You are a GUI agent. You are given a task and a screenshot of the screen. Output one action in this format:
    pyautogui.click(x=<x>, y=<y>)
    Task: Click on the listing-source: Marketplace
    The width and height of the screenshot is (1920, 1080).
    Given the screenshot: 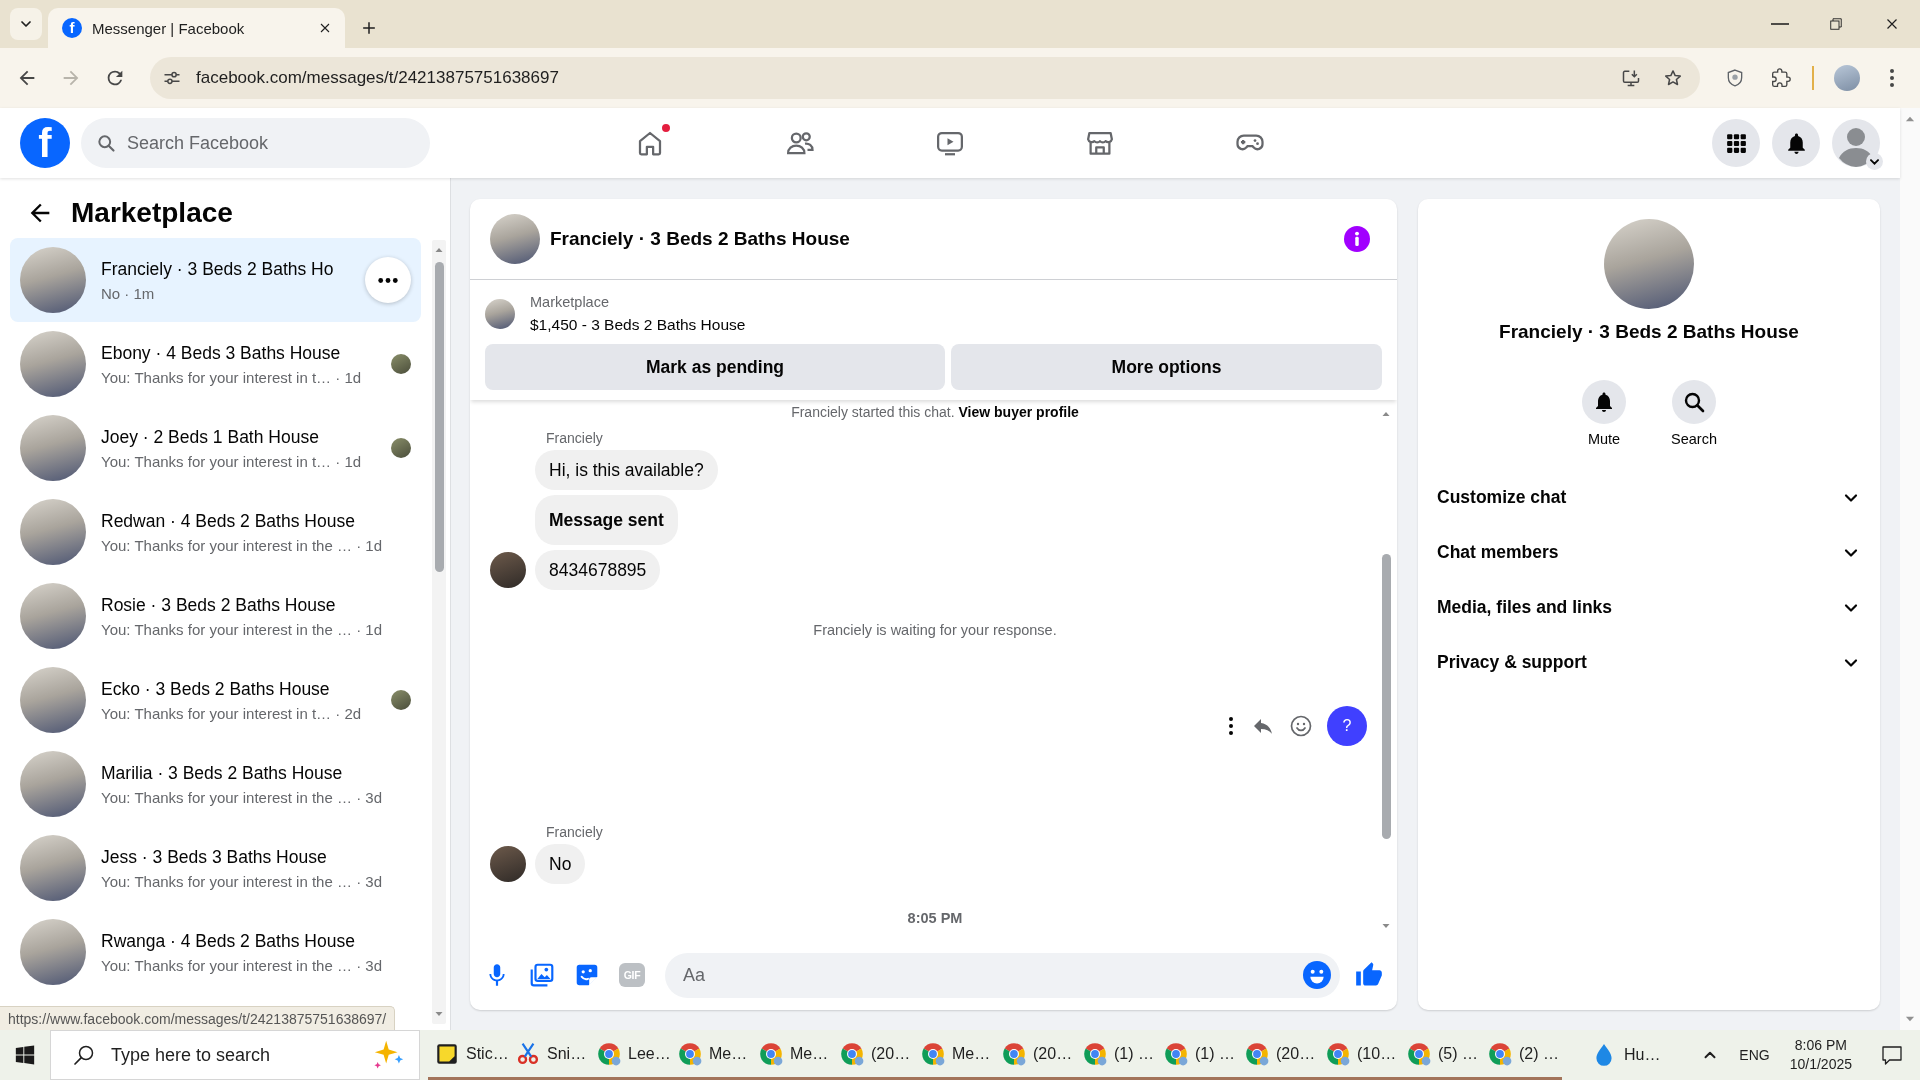 What is the action you would take?
    pyautogui.click(x=569, y=302)
    